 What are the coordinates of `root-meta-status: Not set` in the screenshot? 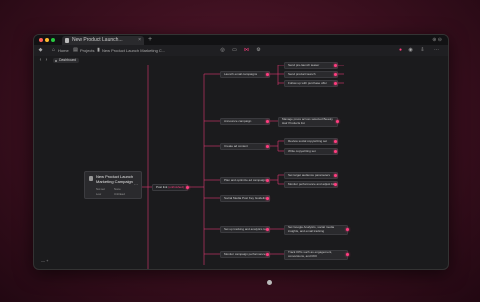 It's located at (100, 189).